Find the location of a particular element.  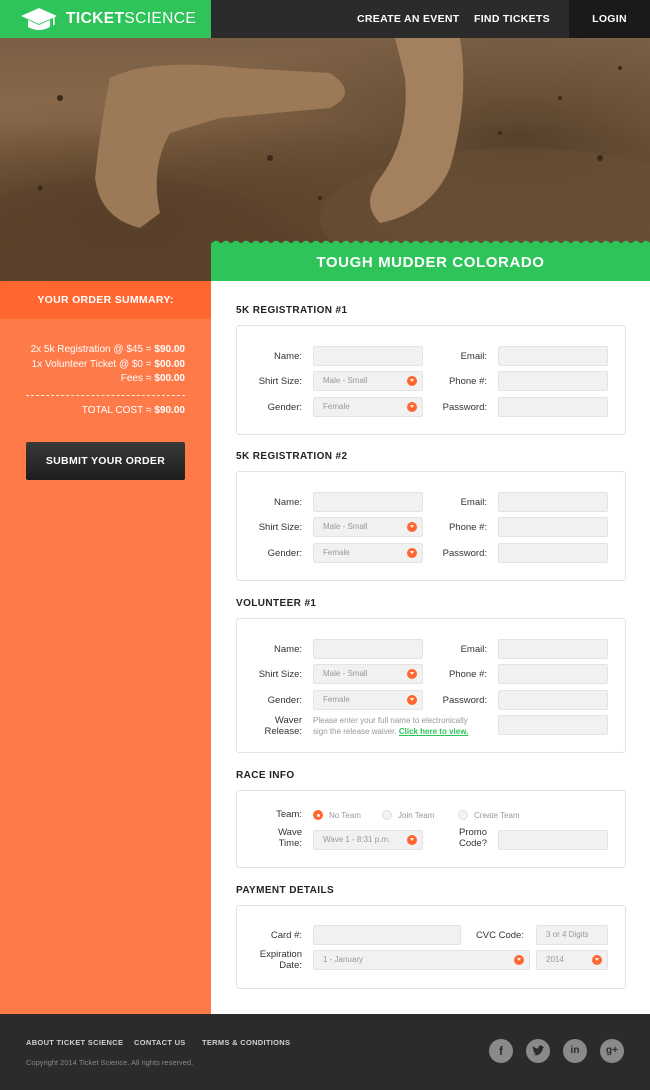

wave-time-value: Wave 1 - 8:31 p.m. is located at coordinates (357, 839).